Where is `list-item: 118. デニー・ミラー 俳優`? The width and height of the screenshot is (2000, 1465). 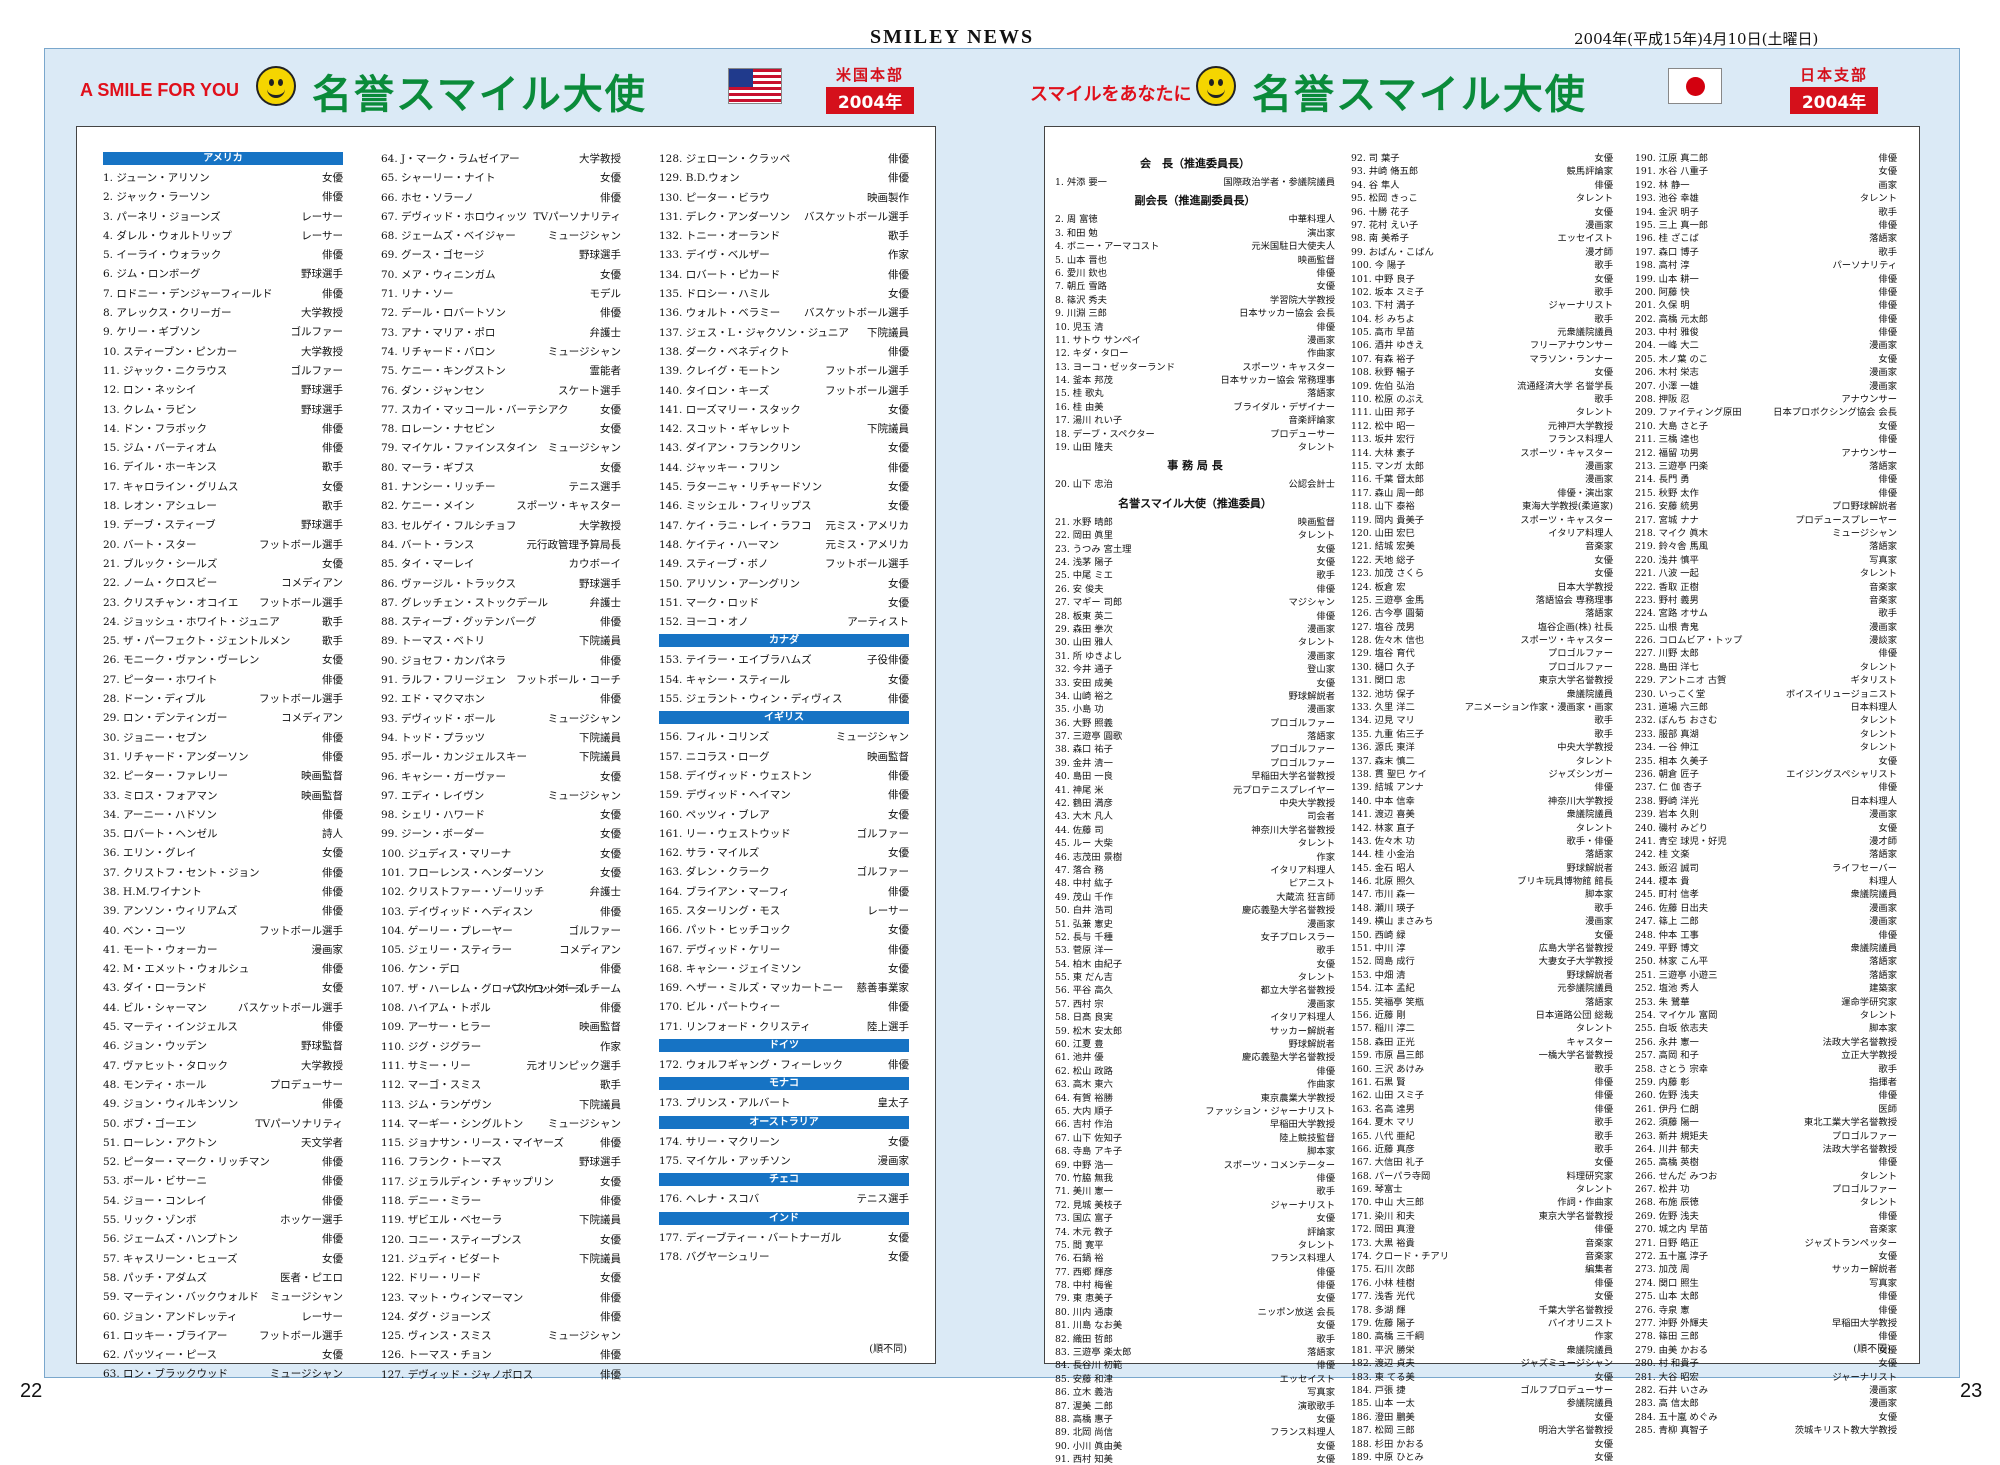 list-item: 118. デニー・ミラー 俳優 is located at coordinates (501, 1200).